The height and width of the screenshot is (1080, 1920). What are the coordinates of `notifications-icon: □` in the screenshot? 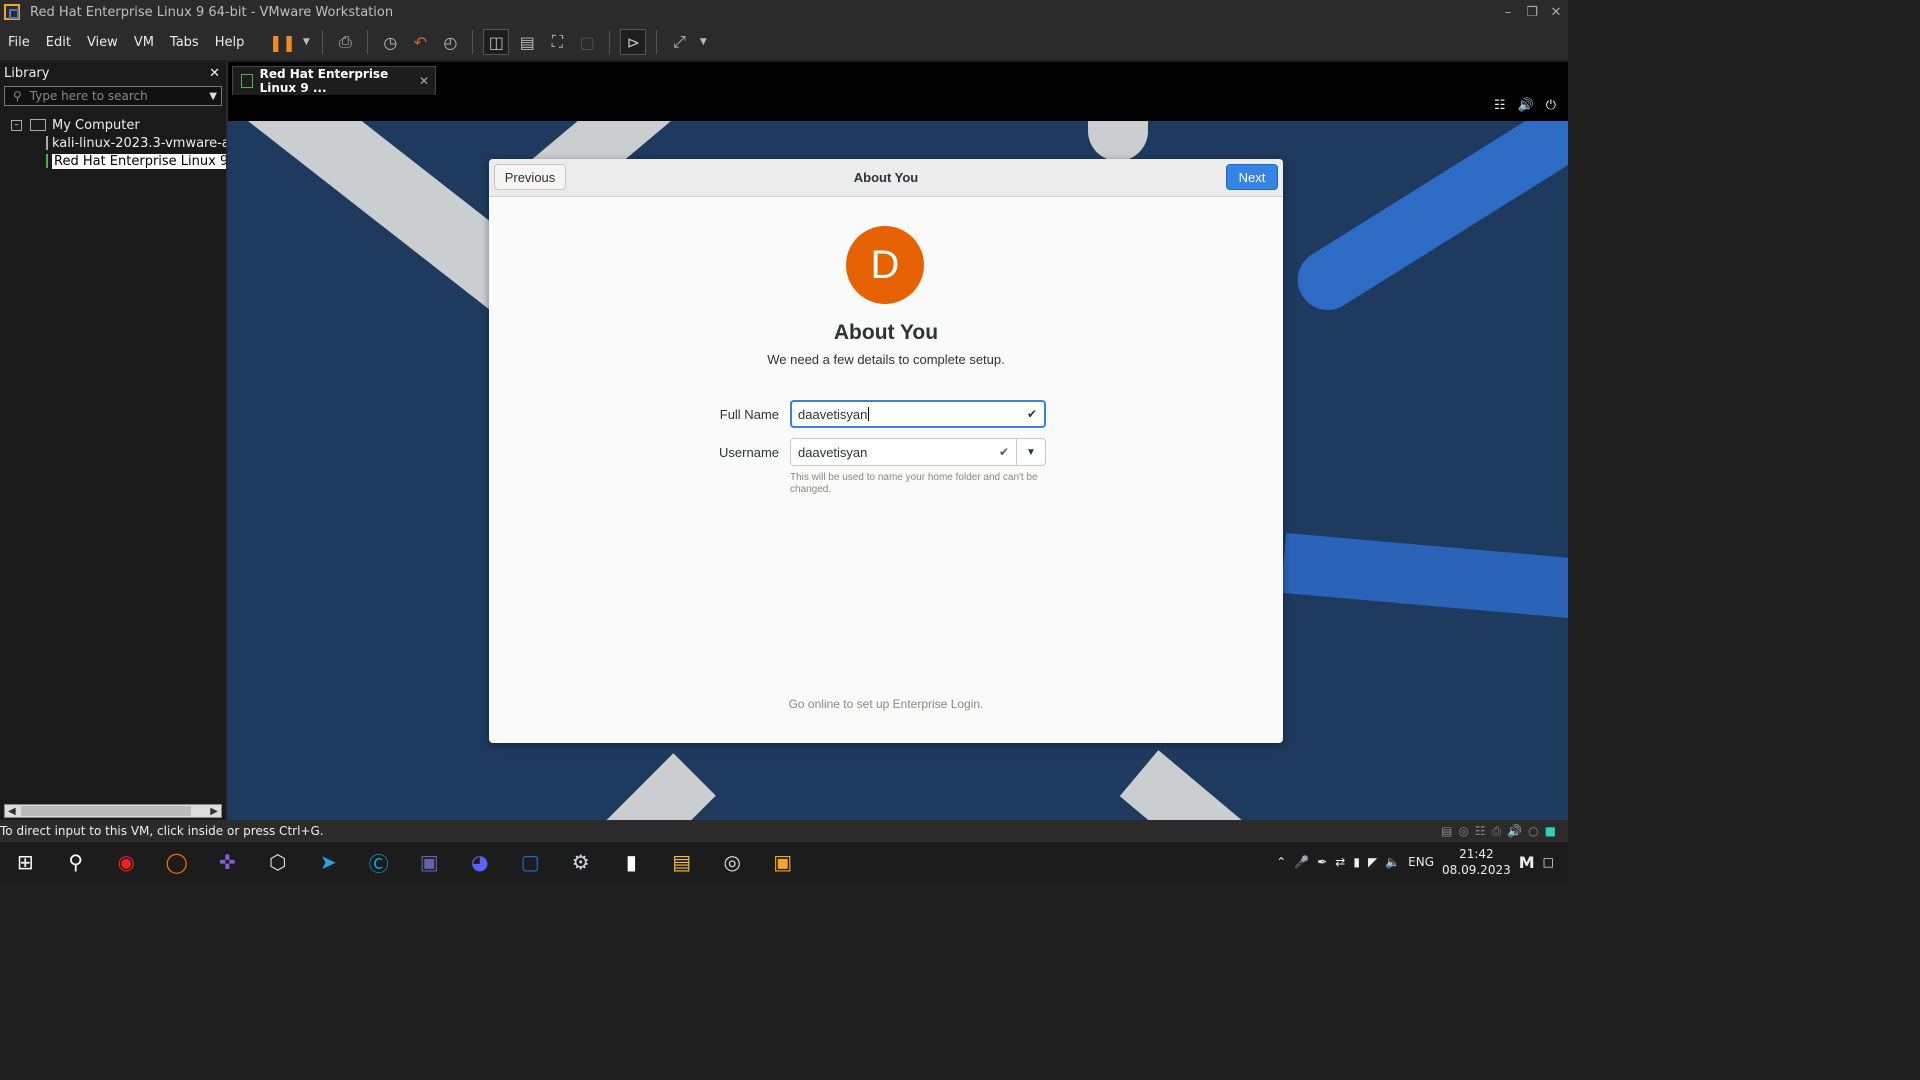 It's located at (1548, 862).